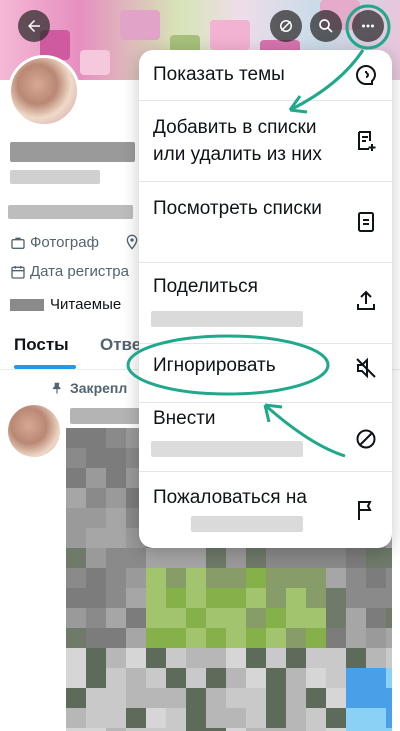 This screenshot has height=731, width=400. I want to click on following-label: Читаемые, so click(86, 304).